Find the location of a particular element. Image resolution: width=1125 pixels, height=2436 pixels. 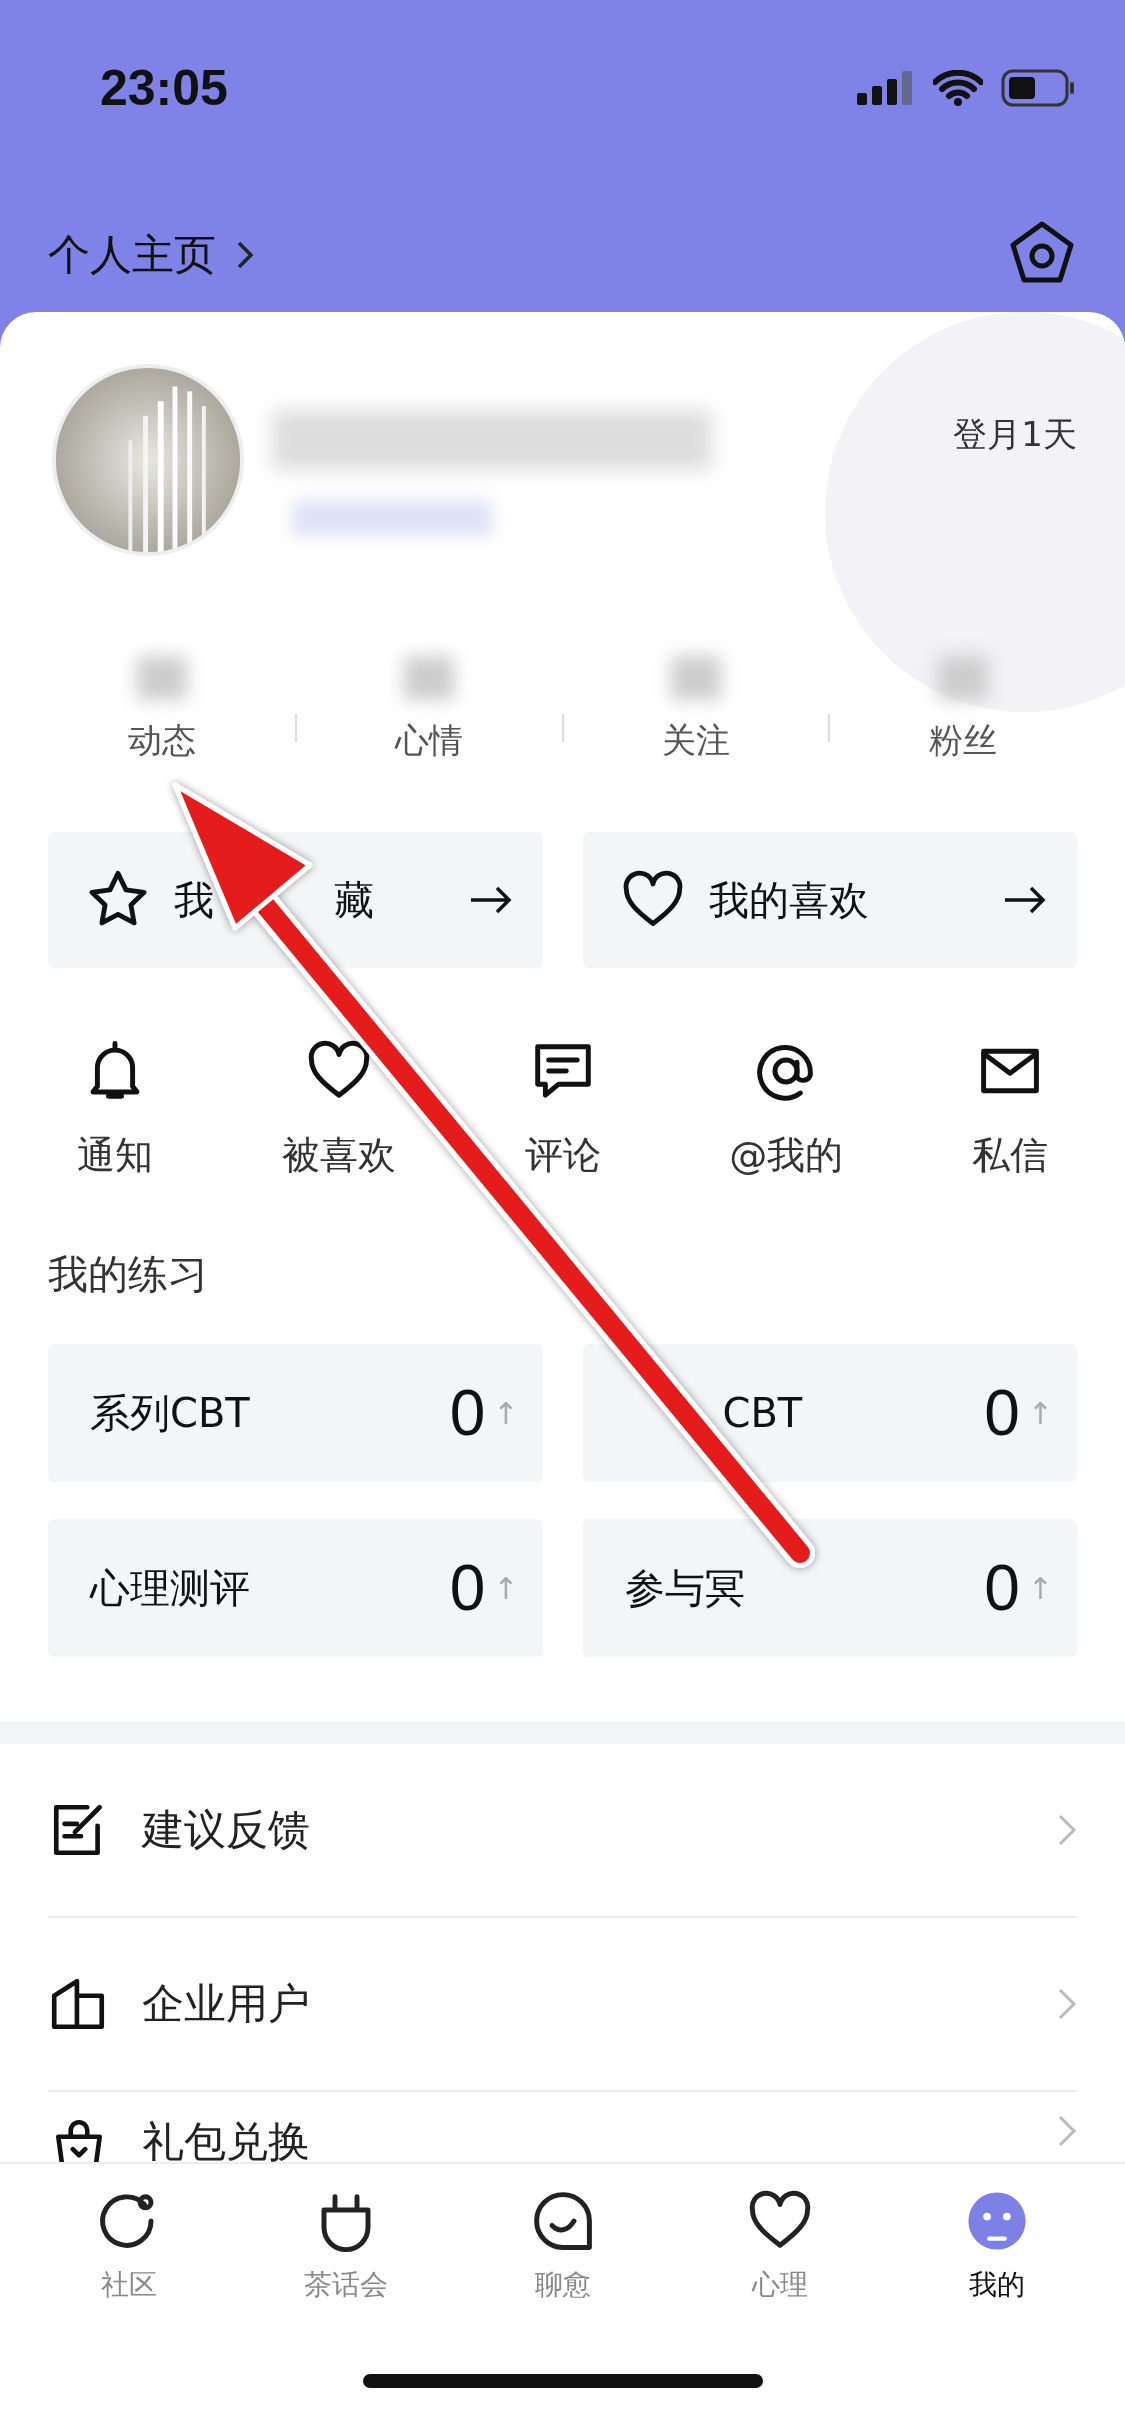

tab-item: 心理 is located at coordinates (779, 2274).